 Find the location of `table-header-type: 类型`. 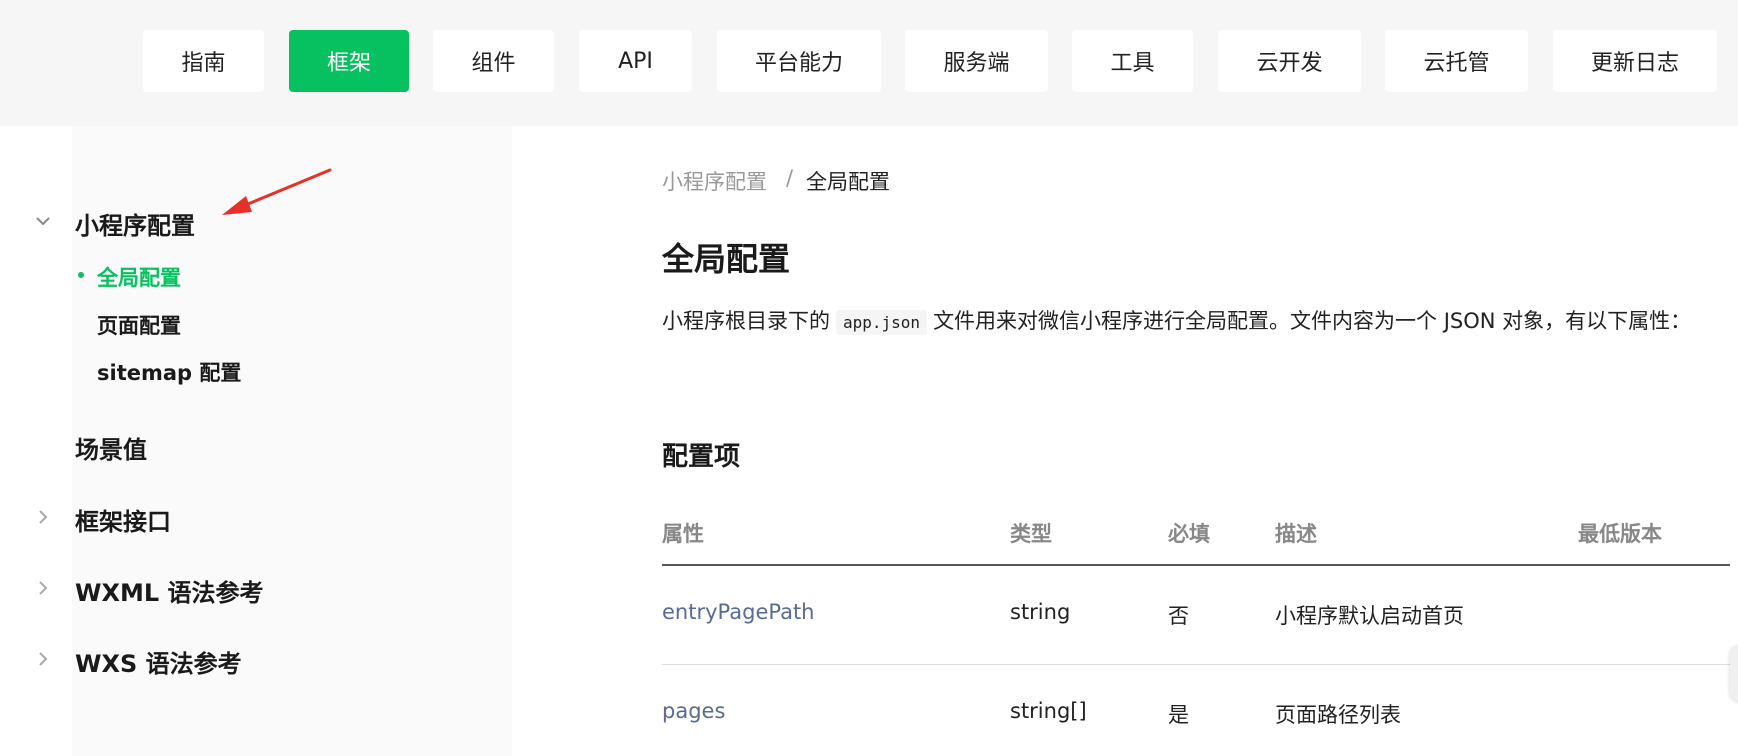

table-header-type: 类型 is located at coordinates (1031, 534).